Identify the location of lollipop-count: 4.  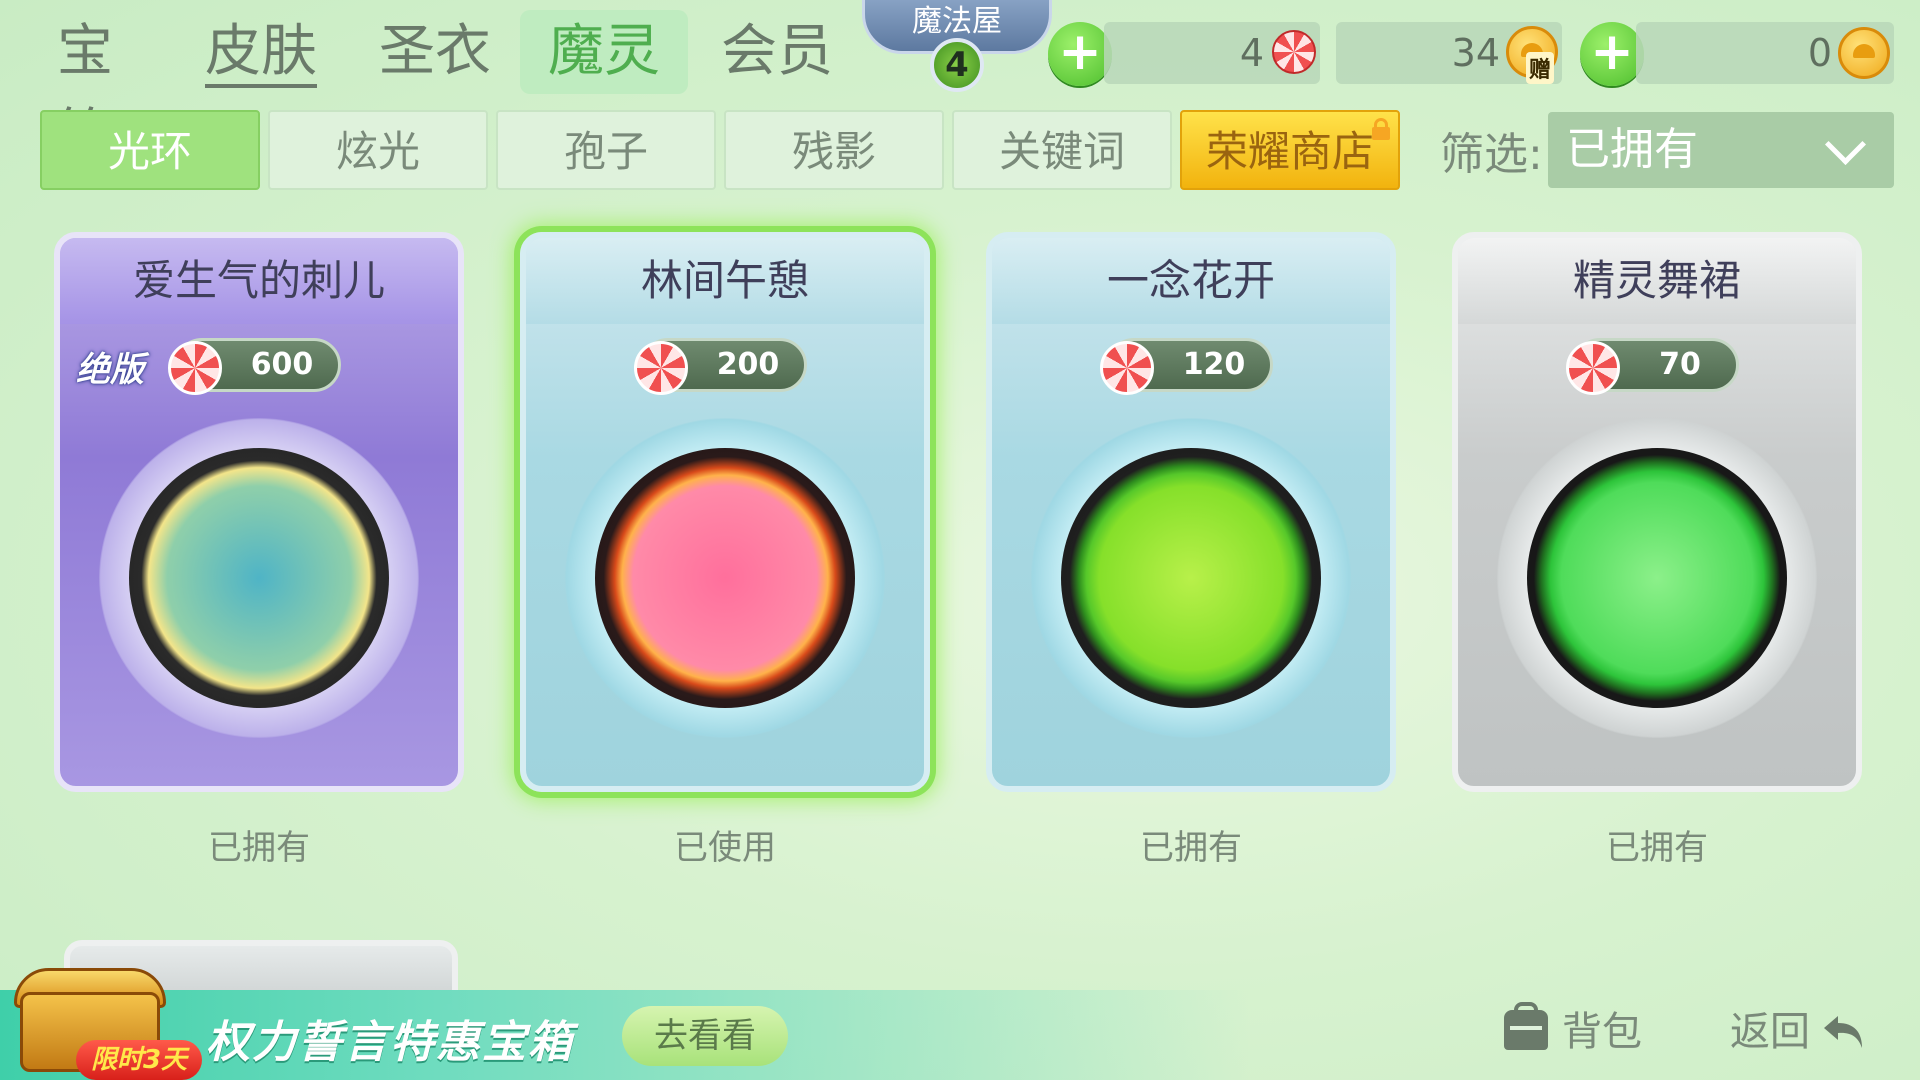
(1251, 53).